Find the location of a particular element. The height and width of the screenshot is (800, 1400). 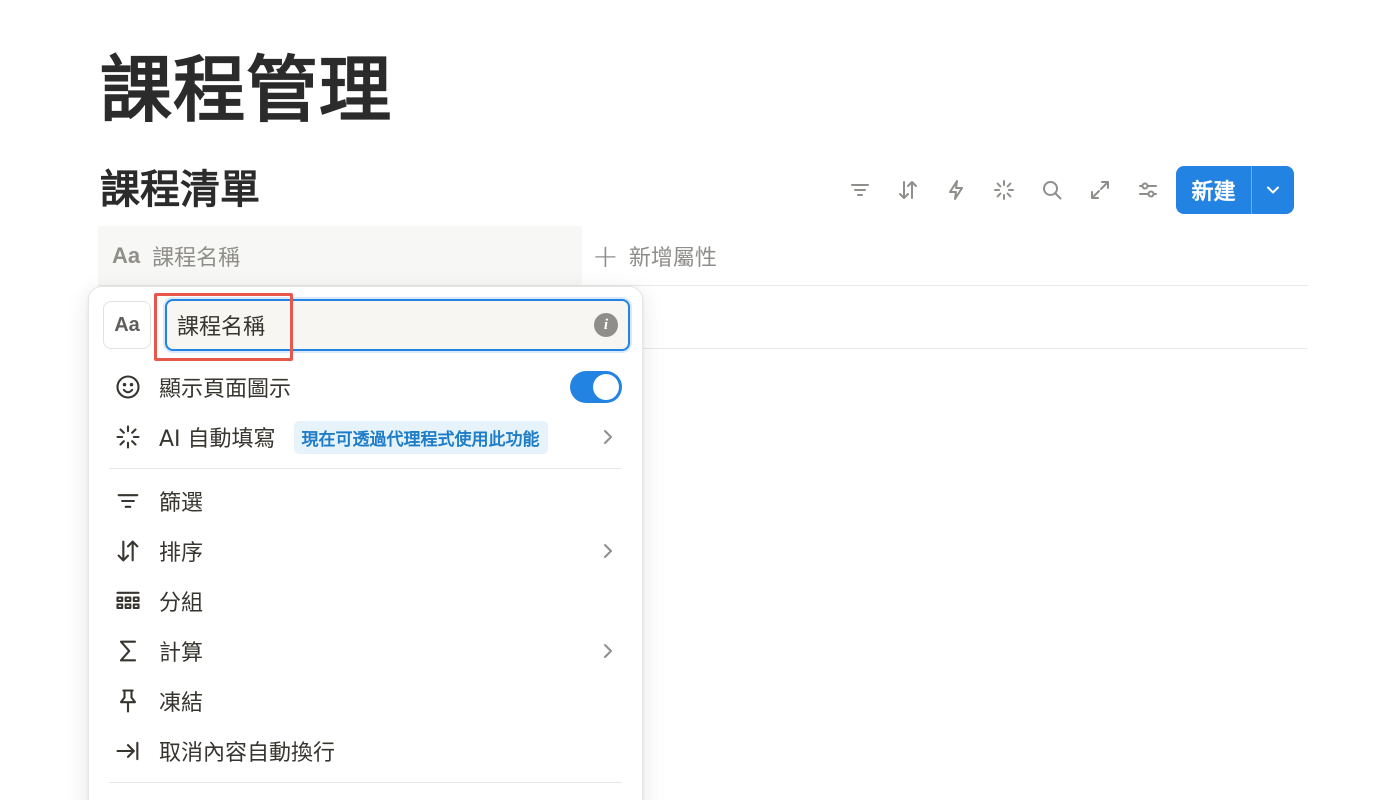

menu-item-unwrap: 取消內容自動換行 is located at coordinates (366, 751).